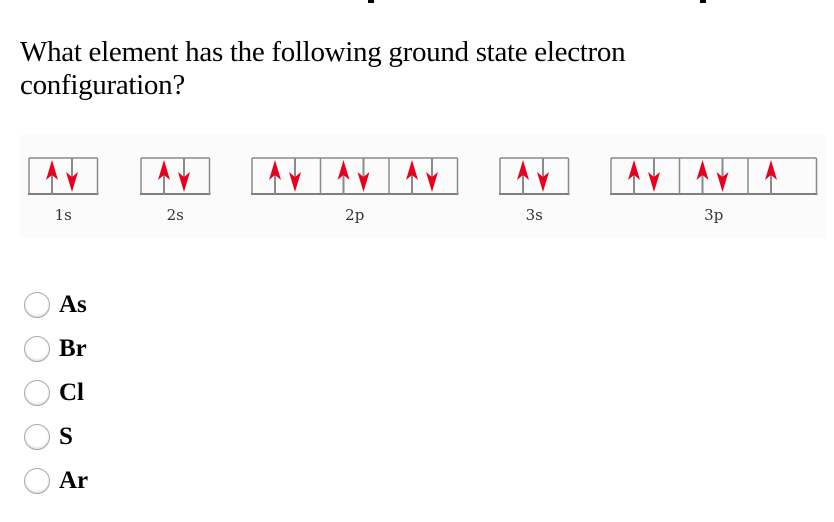  I want to click on option-label: Cl, so click(71, 392).